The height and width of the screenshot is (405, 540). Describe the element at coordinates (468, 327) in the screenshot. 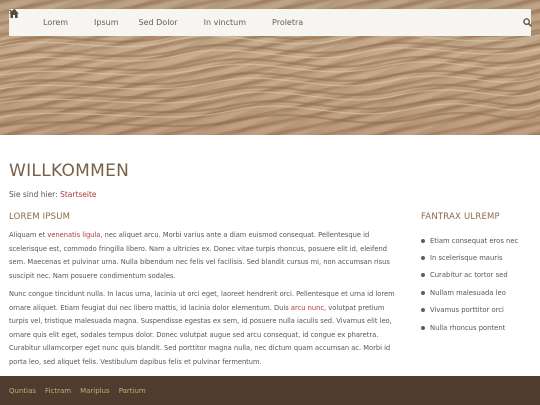

I see `list-item-label: Nulla rhoncus pontent` at that location.